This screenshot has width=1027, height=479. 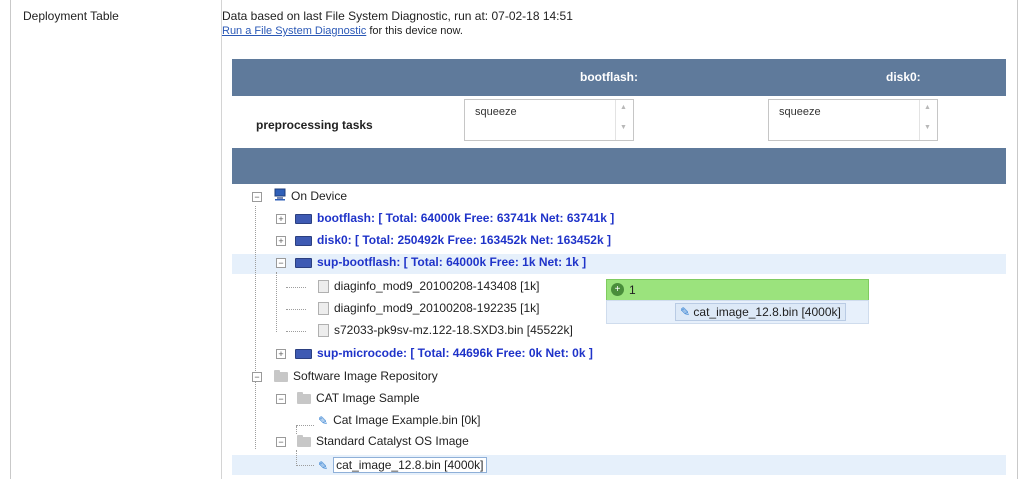 I want to click on table-subheader, so click(x=619, y=166).